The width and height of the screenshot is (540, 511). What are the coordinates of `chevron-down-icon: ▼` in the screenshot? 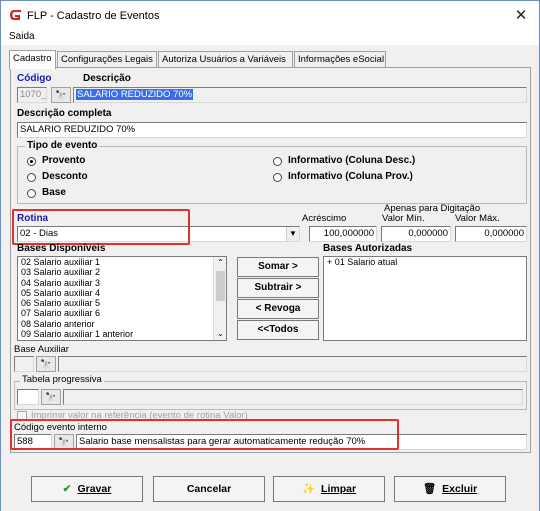 It's located at (292, 234).